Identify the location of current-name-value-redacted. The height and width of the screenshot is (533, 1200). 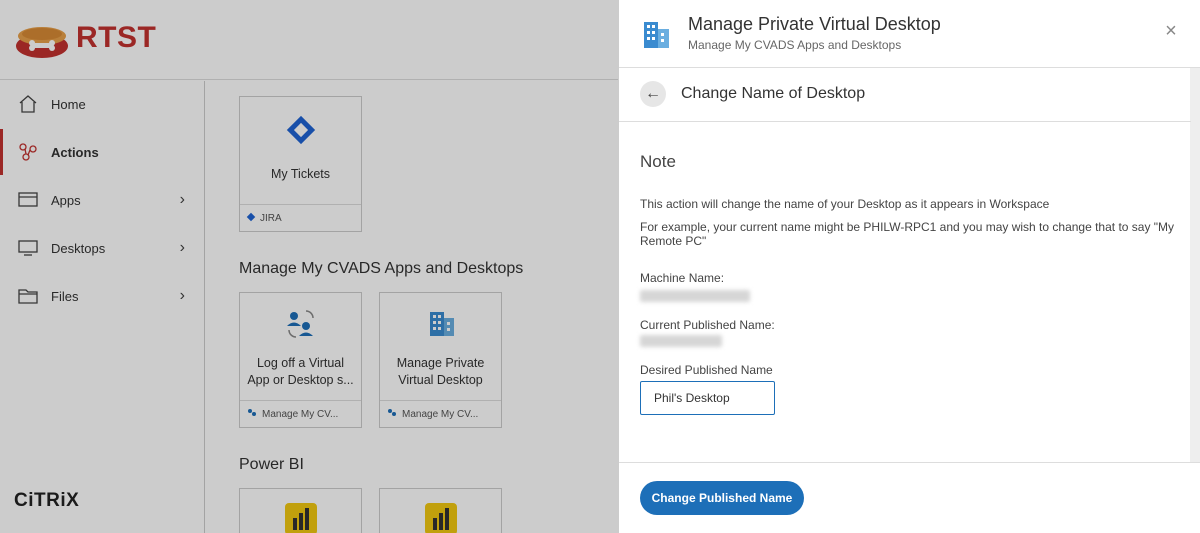
(681, 341).